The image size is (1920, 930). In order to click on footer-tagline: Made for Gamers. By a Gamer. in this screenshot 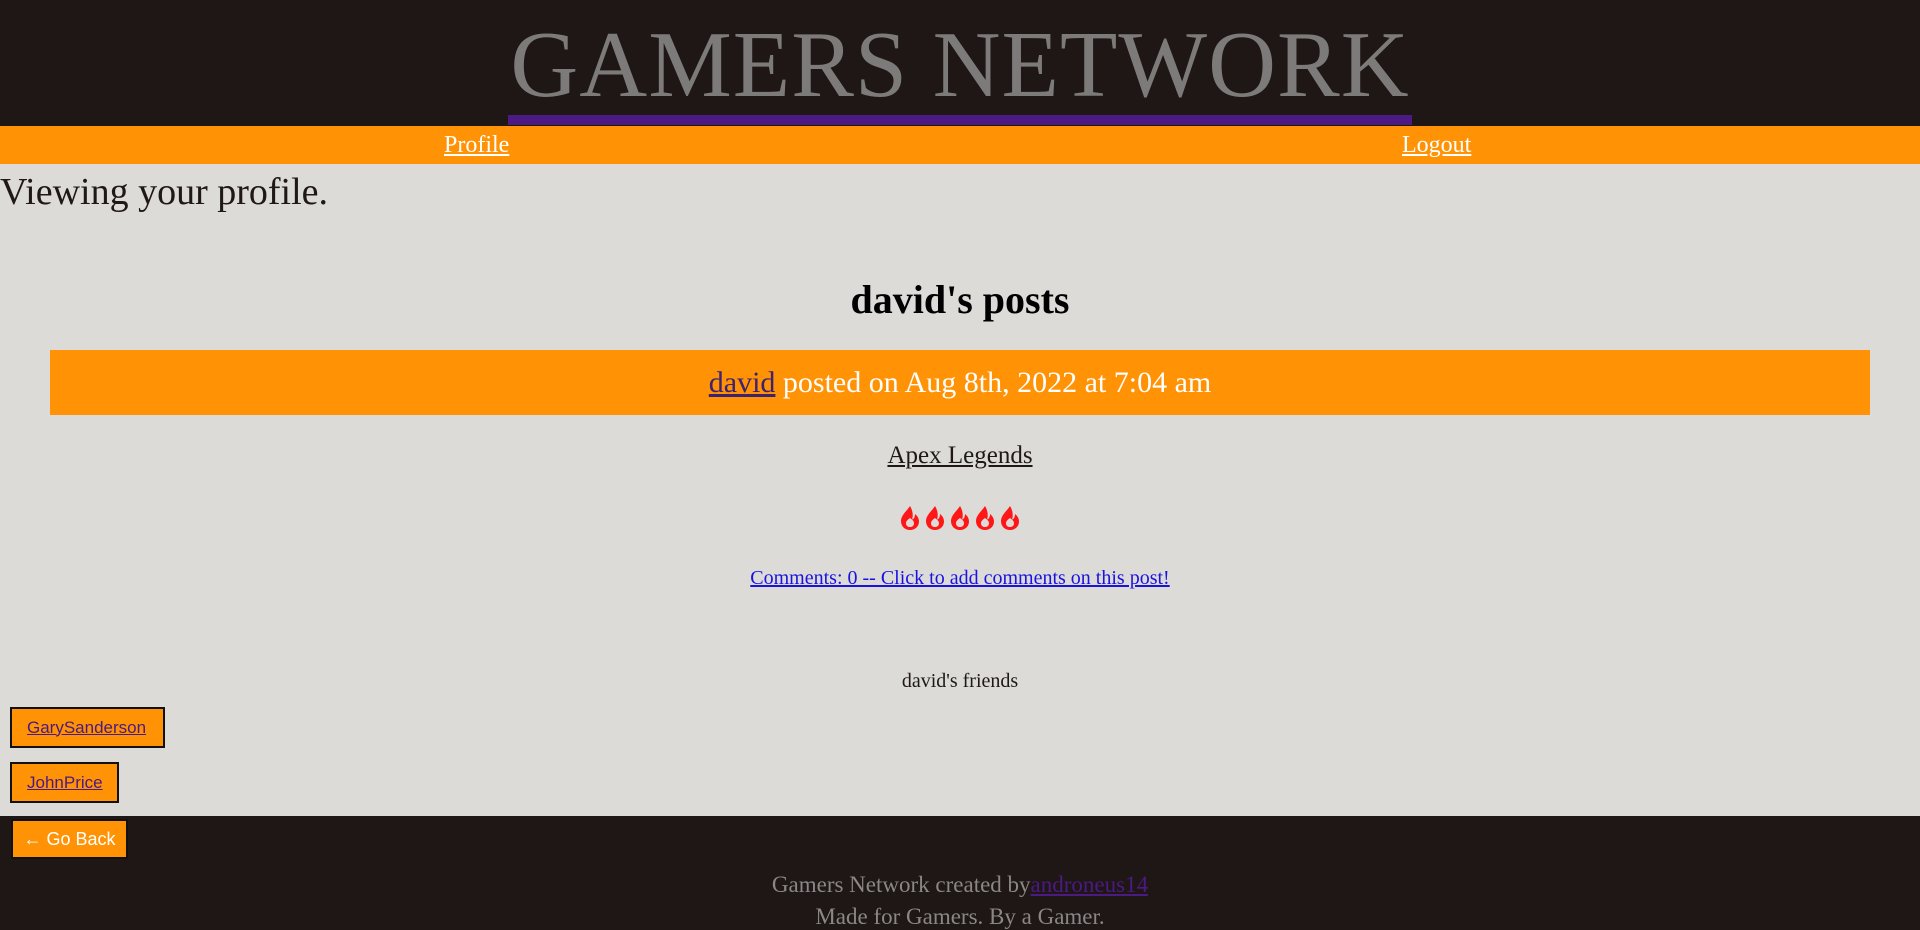, I will do `click(960, 916)`.